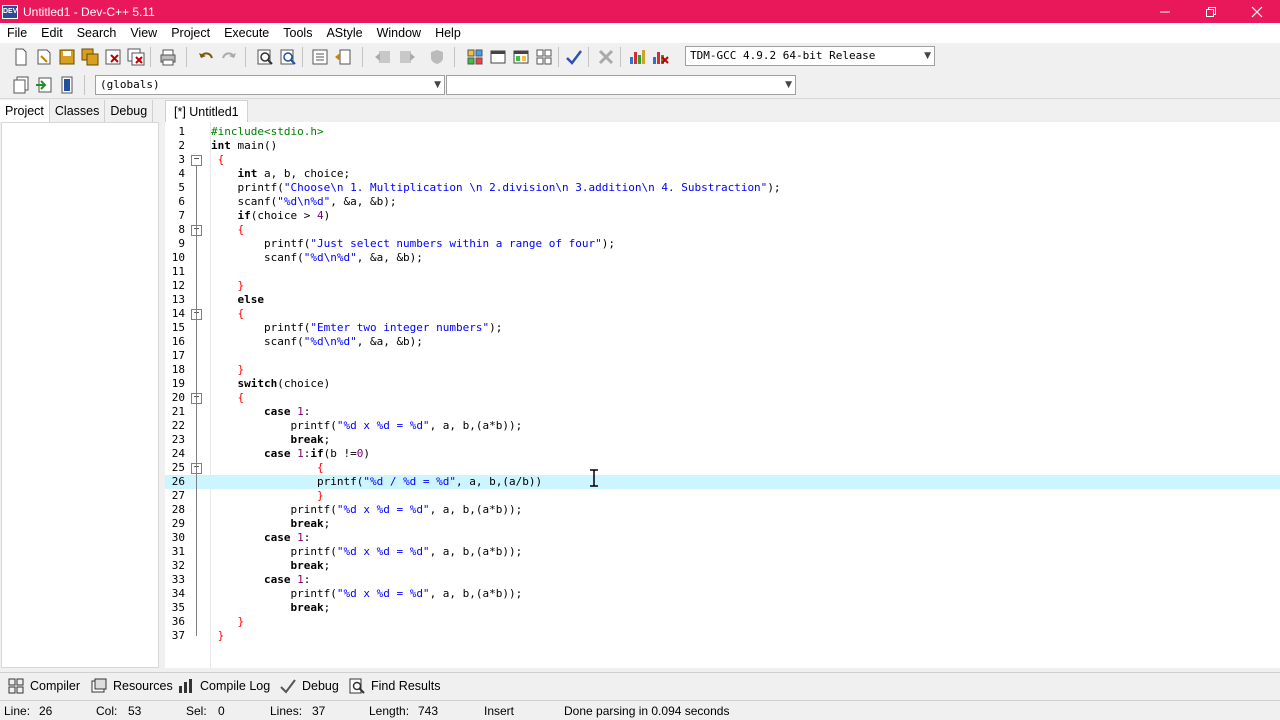  What do you see at coordinates (44, 85) in the screenshot?
I see `goto-line-button` at bounding box center [44, 85].